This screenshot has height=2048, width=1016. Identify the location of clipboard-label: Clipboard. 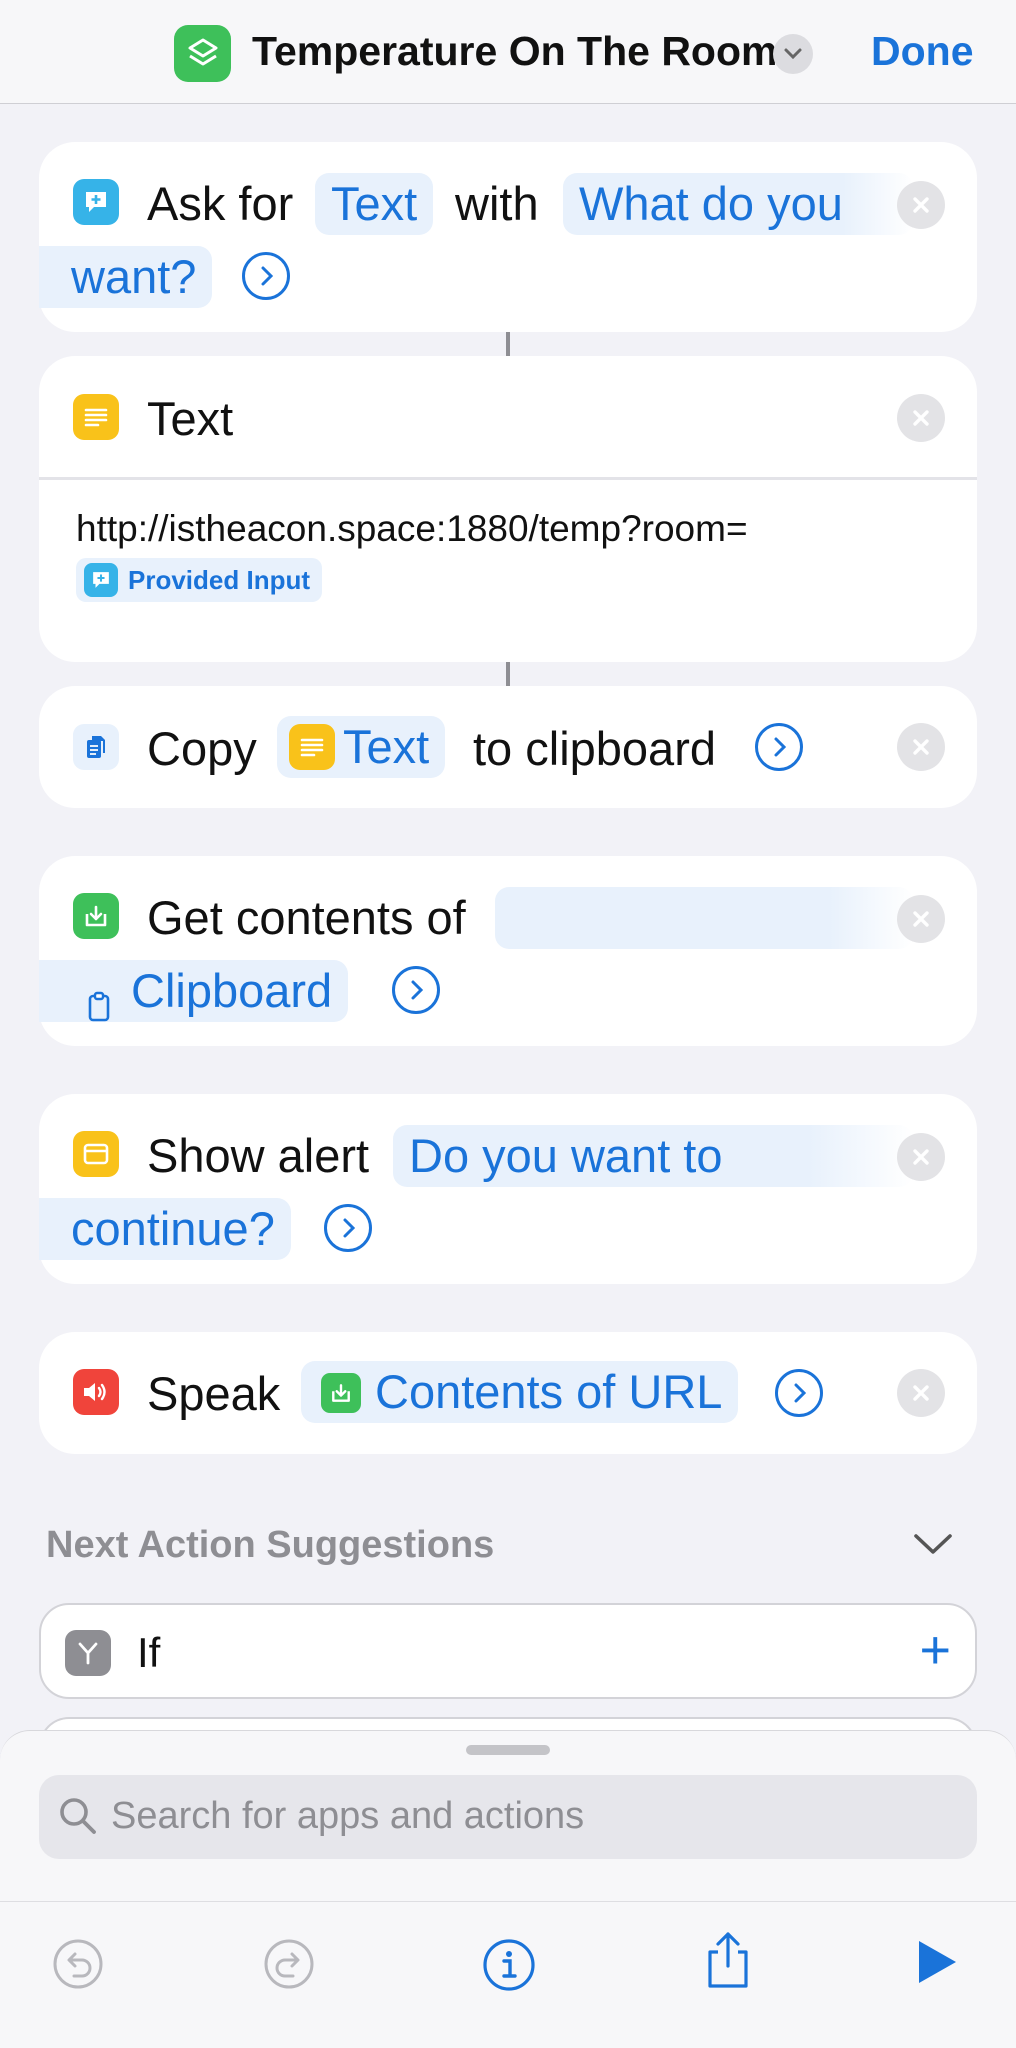
(232, 990).